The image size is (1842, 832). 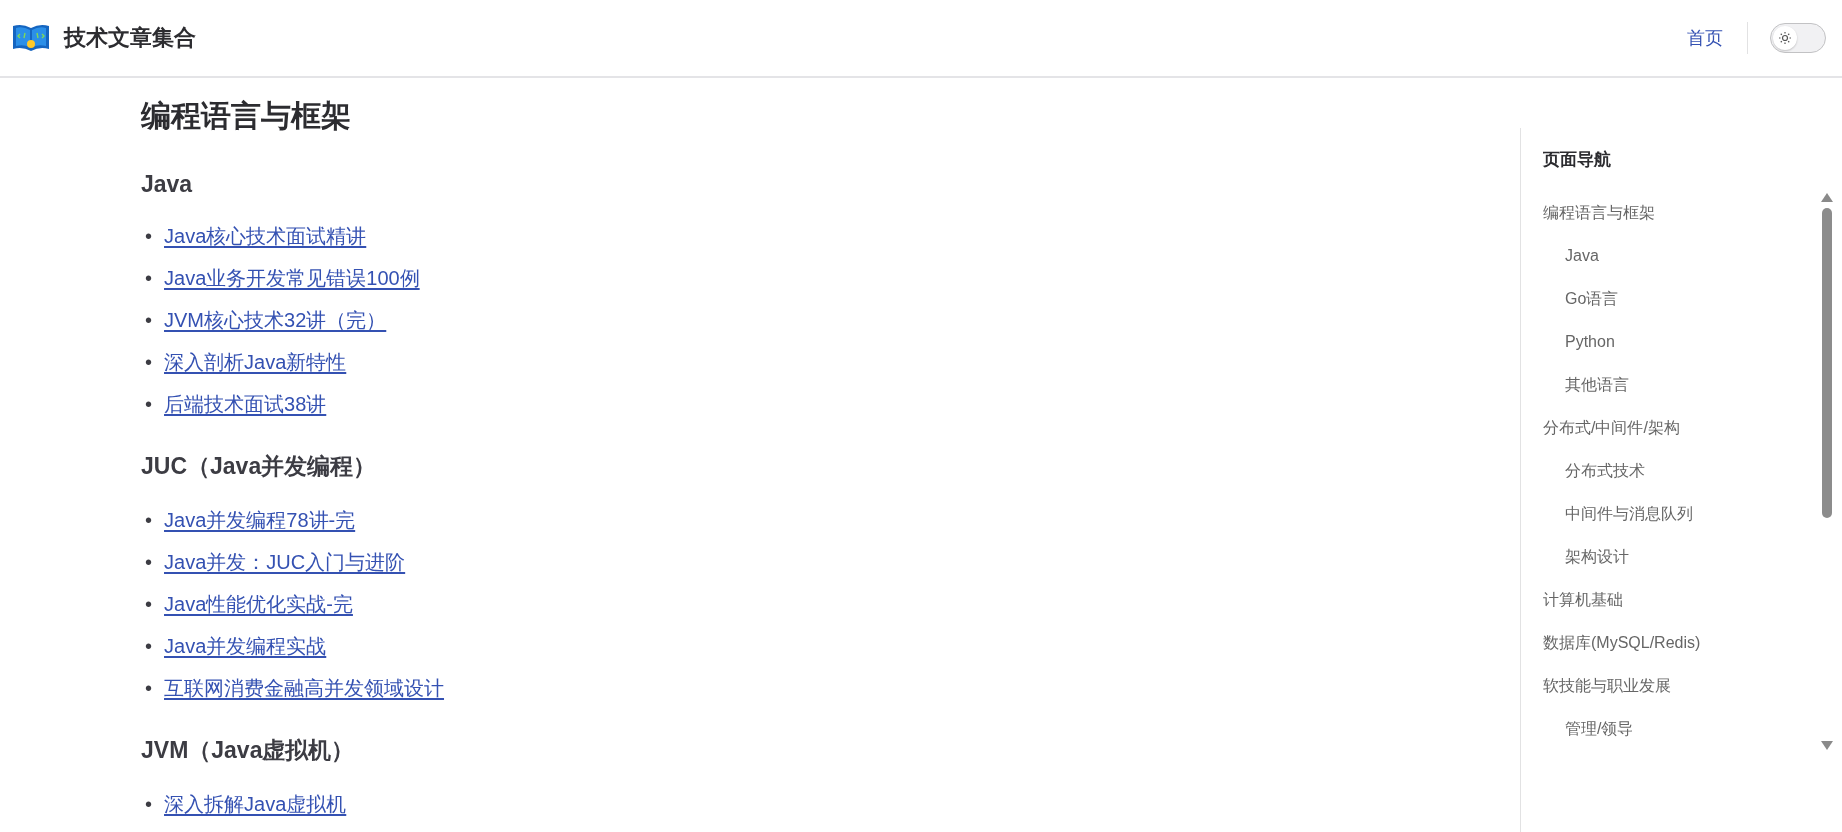 What do you see at coordinates (246, 116) in the screenshot?
I see `page-title: 编程语言与框架` at bounding box center [246, 116].